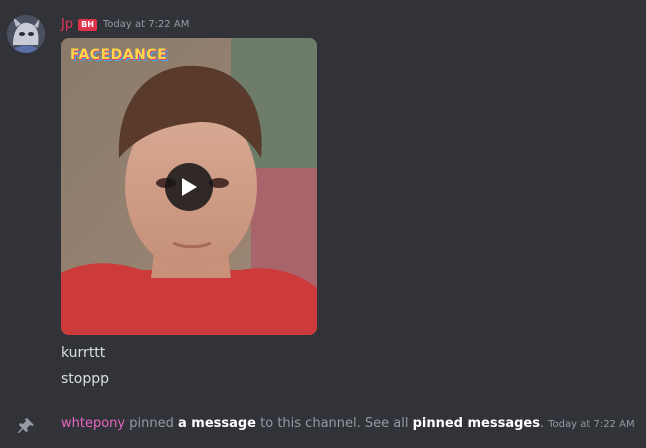 This screenshot has width=646, height=448. I want to click on pinned-message-link: a message, so click(217, 423).